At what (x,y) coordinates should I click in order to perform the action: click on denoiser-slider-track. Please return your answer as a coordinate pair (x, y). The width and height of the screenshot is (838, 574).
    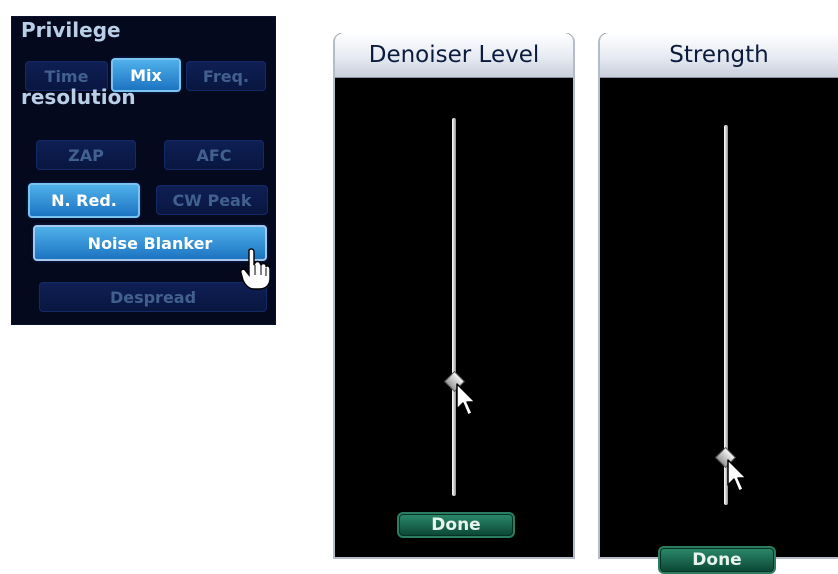
    Looking at the image, I should click on (454, 307).